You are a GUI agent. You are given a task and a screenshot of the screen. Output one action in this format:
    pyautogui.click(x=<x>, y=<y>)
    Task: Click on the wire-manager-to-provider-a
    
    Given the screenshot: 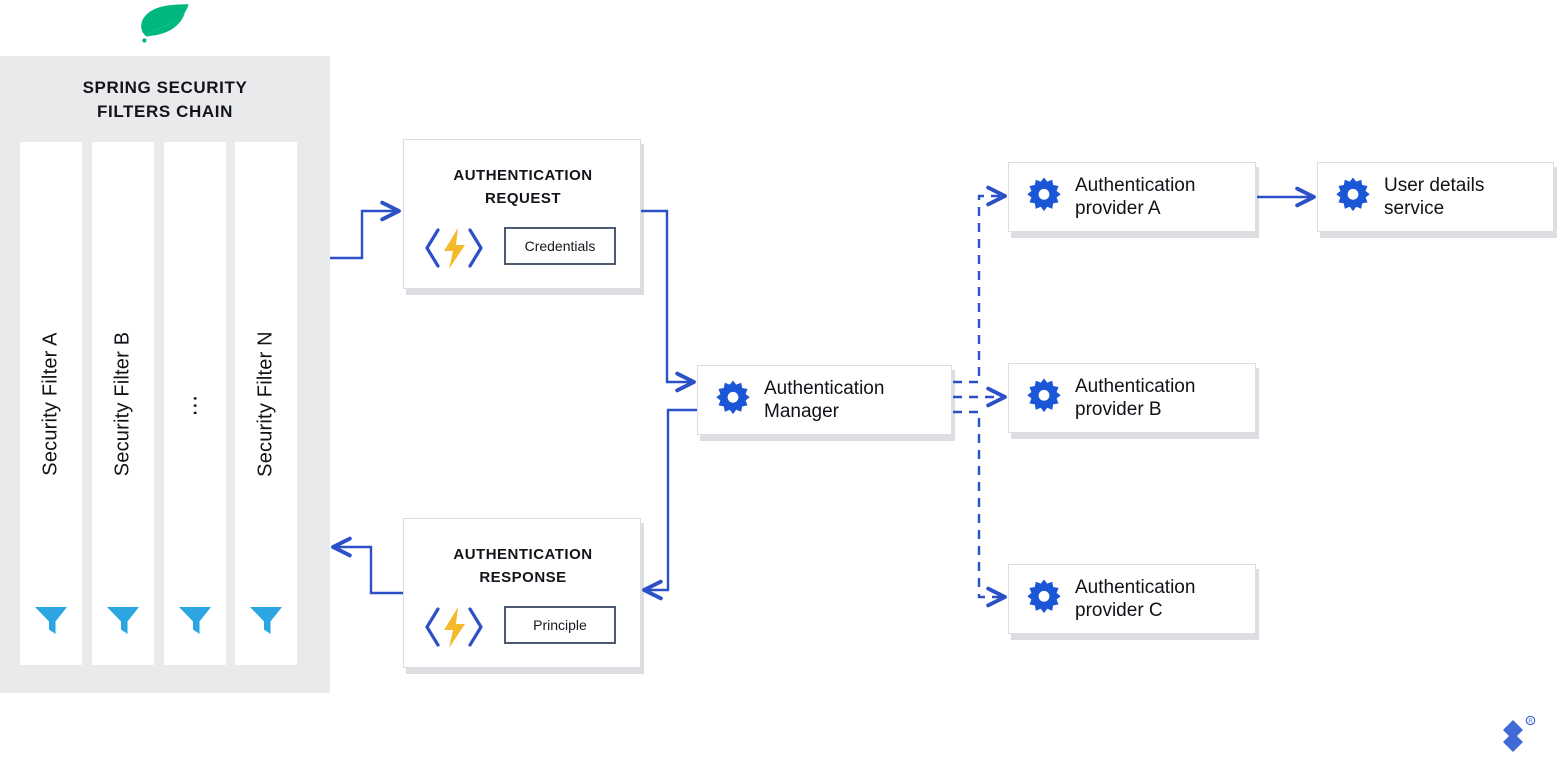 What is the action you would take?
    pyautogui.click(x=980, y=284)
    